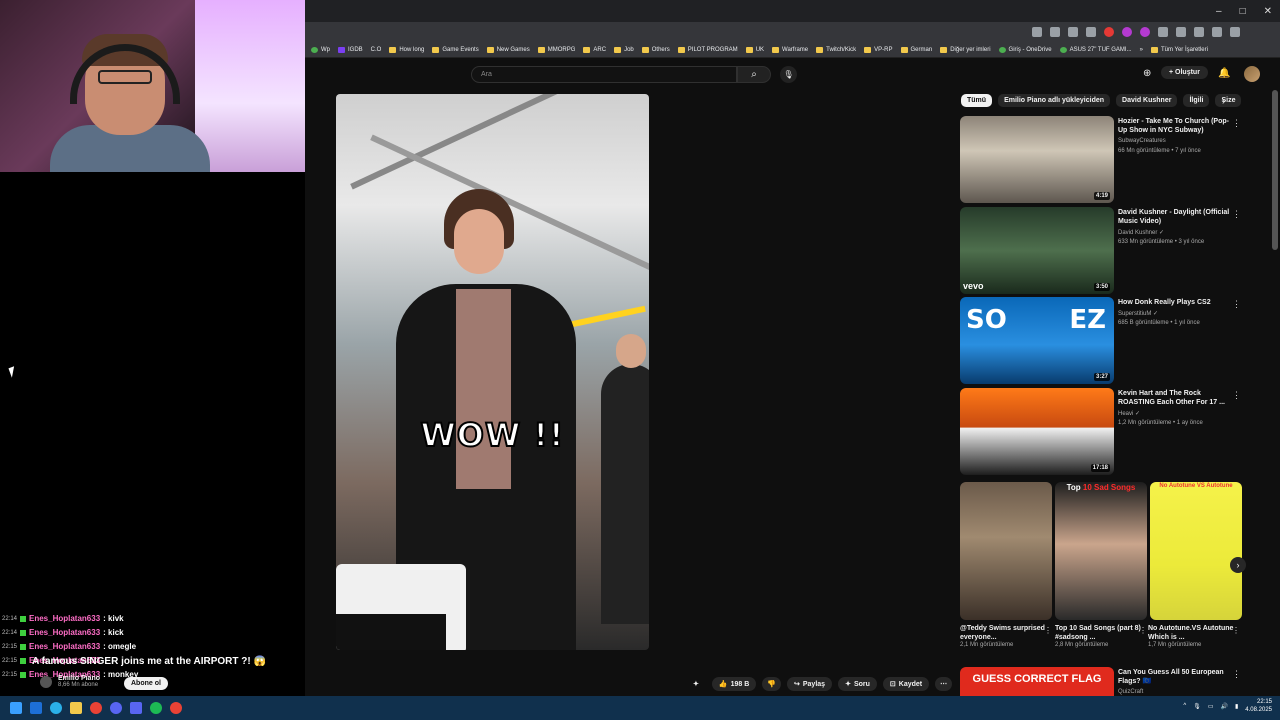  Describe the element at coordinates (1196, 100) in the screenshot. I see `chip-related: İlgili` at that location.